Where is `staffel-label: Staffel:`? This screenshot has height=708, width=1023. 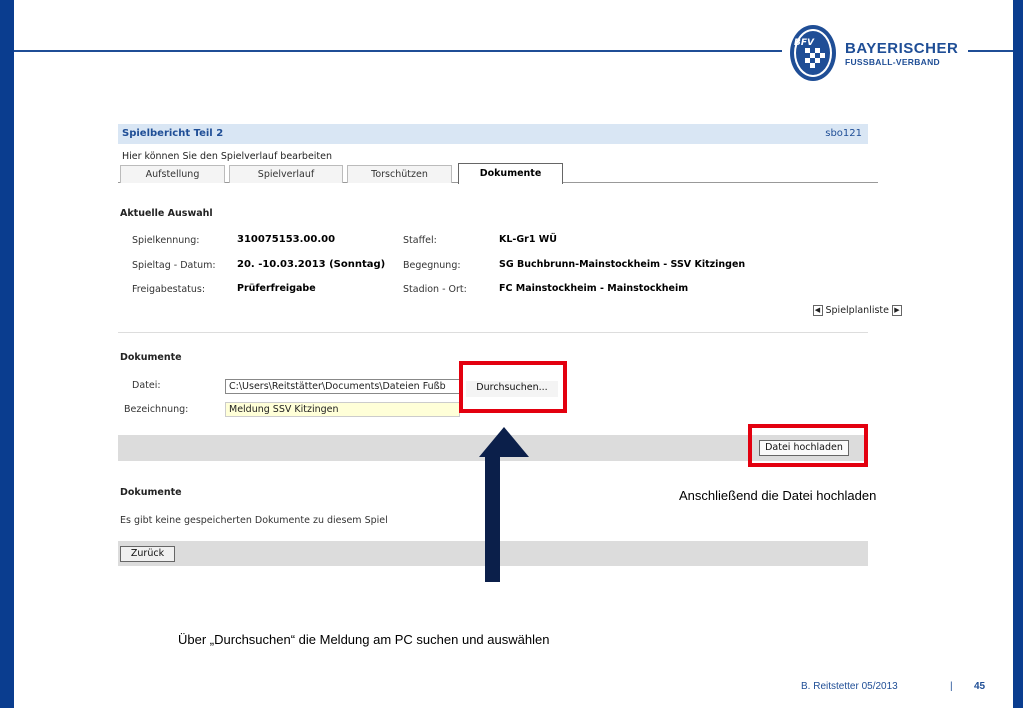
staffel-label: Staffel: is located at coordinates (420, 240).